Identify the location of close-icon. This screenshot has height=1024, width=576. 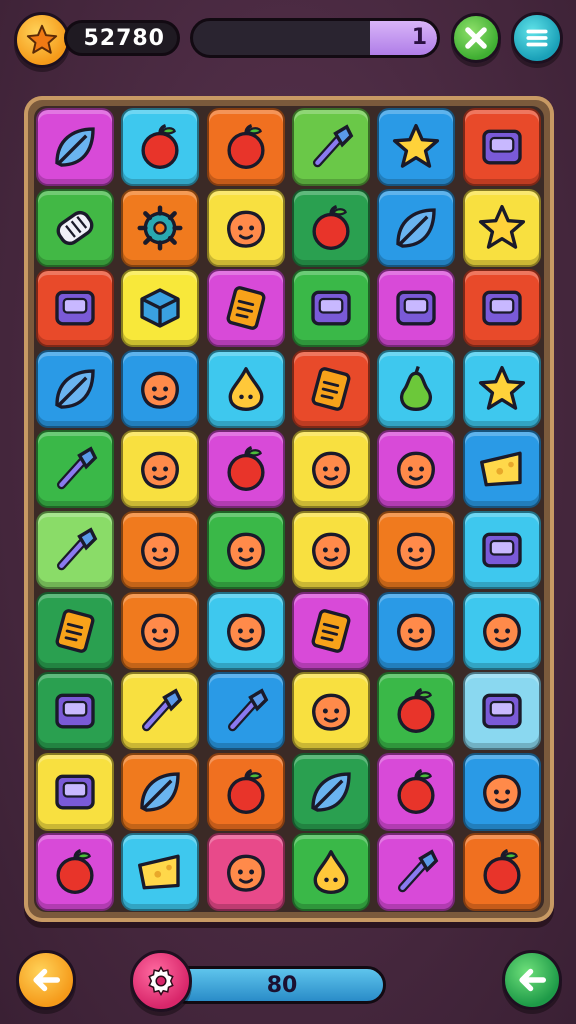
(476, 38).